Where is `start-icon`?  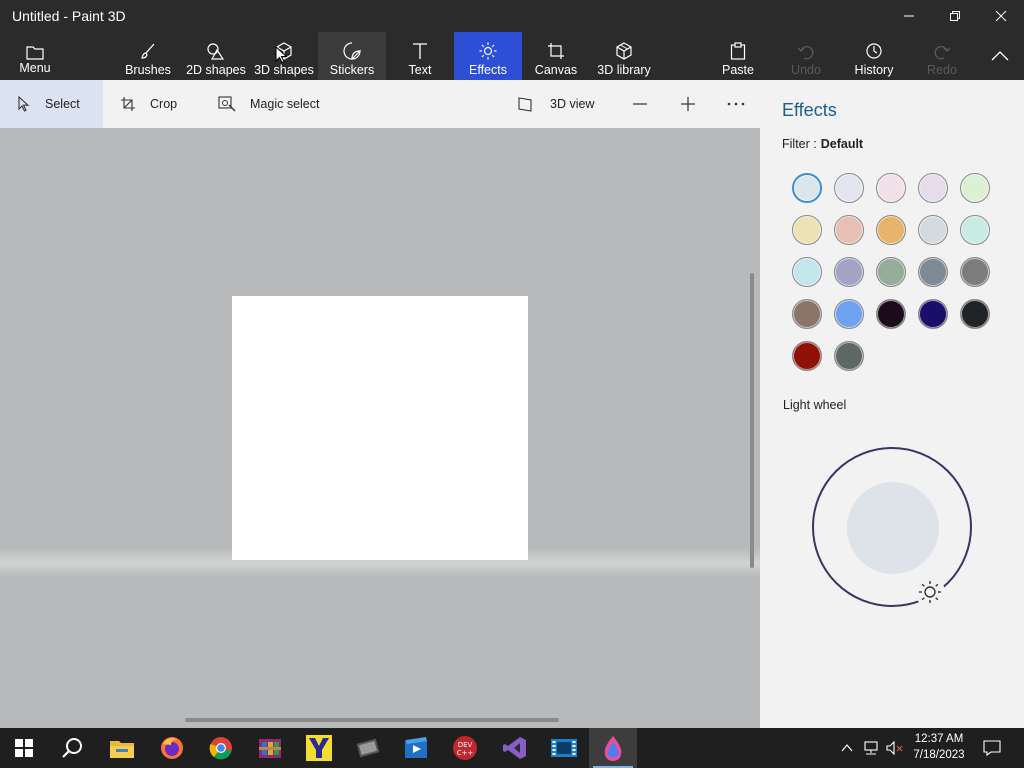
start-icon is located at coordinates (24, 748).